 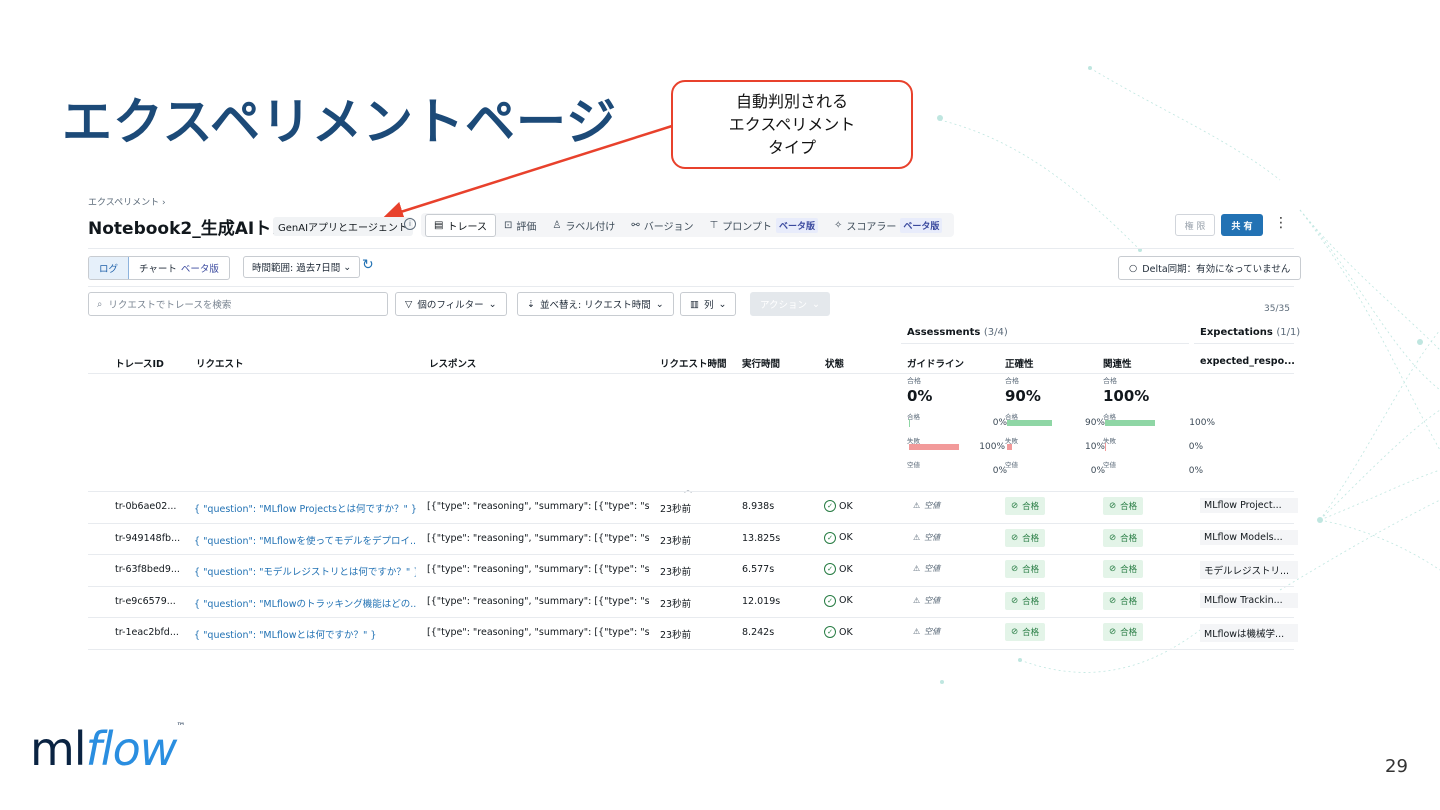 I want to click on column-header-status: 状態, so click(x=834, y=363).